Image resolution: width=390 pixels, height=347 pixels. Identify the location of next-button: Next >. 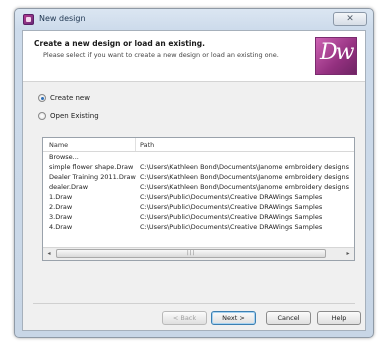
(233, 318).